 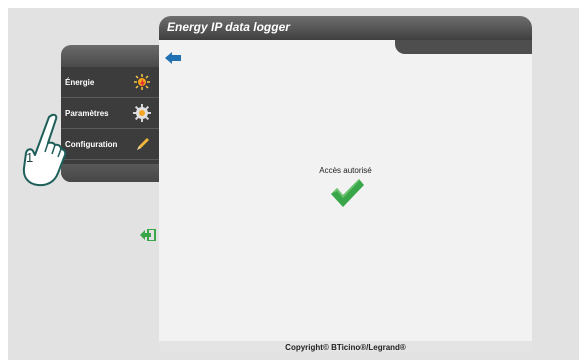 I want to click on checkmark-icon, so click(x=347, y=193).